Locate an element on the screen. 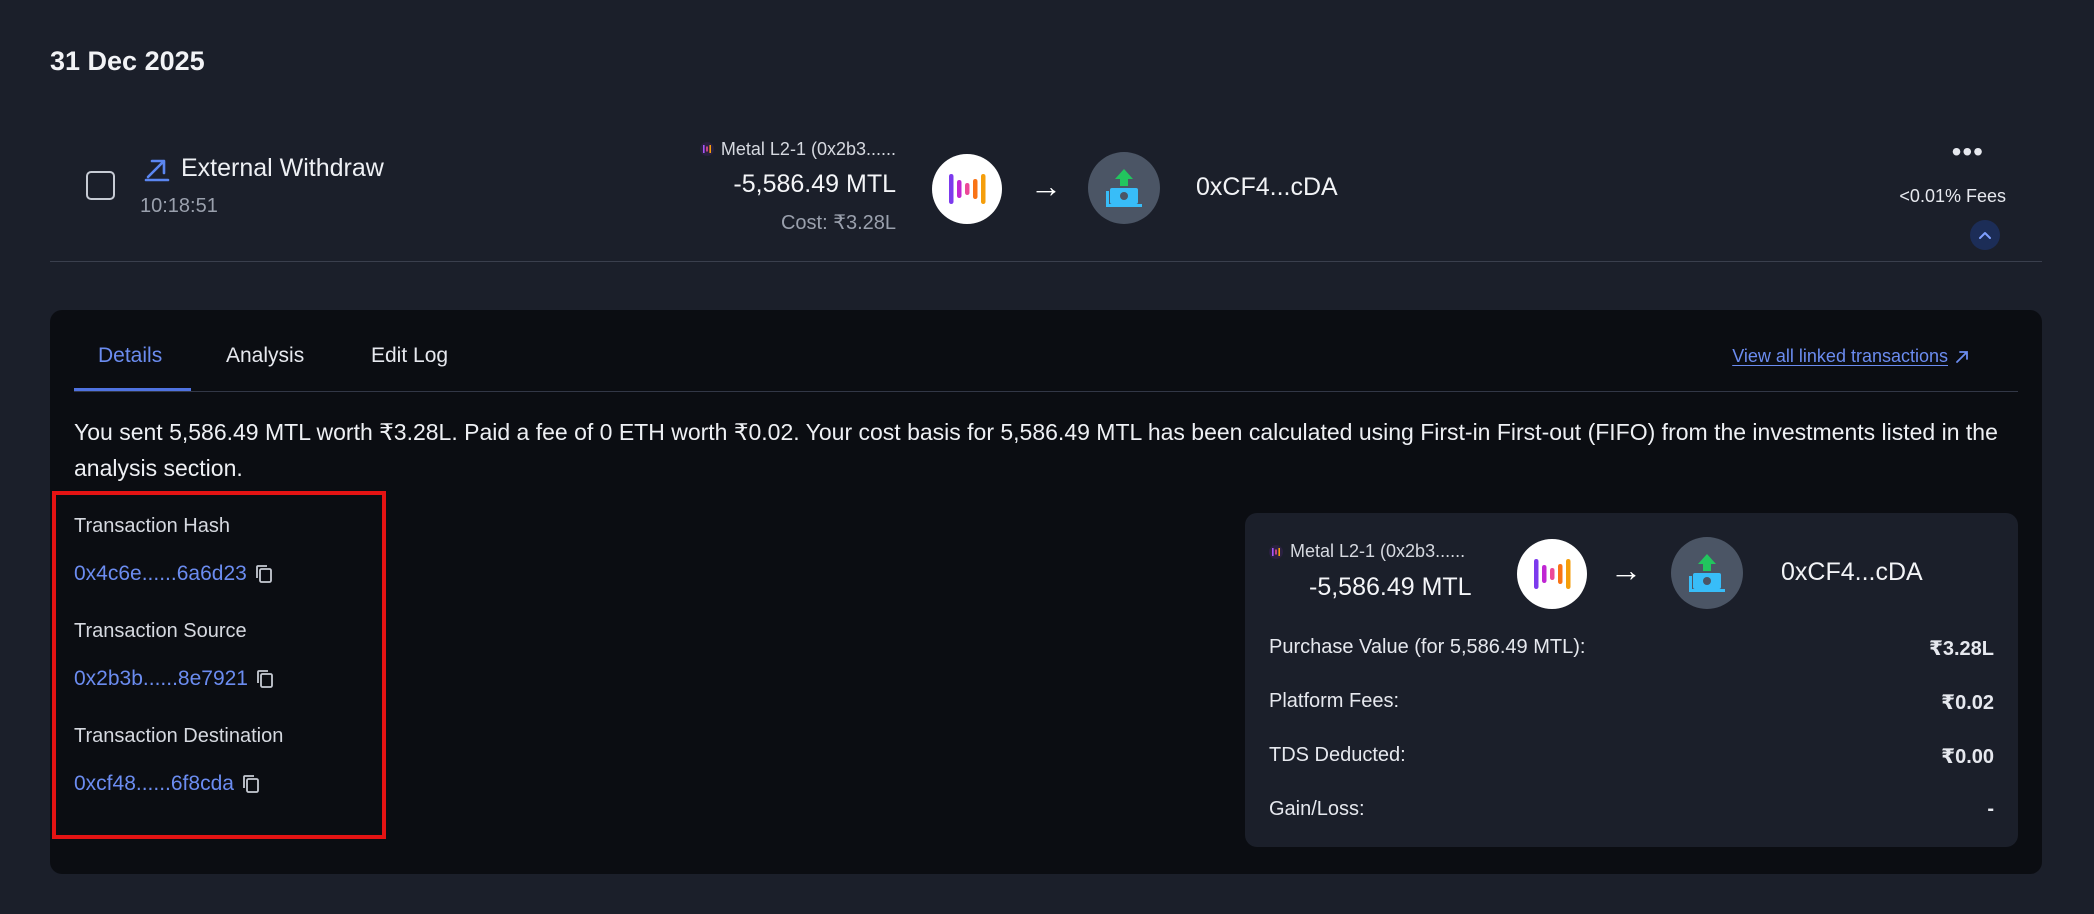 This screenshot has width=2094, height=914. transaction-amount: -5,586.49 MTL is located at coordinates (814, 184).